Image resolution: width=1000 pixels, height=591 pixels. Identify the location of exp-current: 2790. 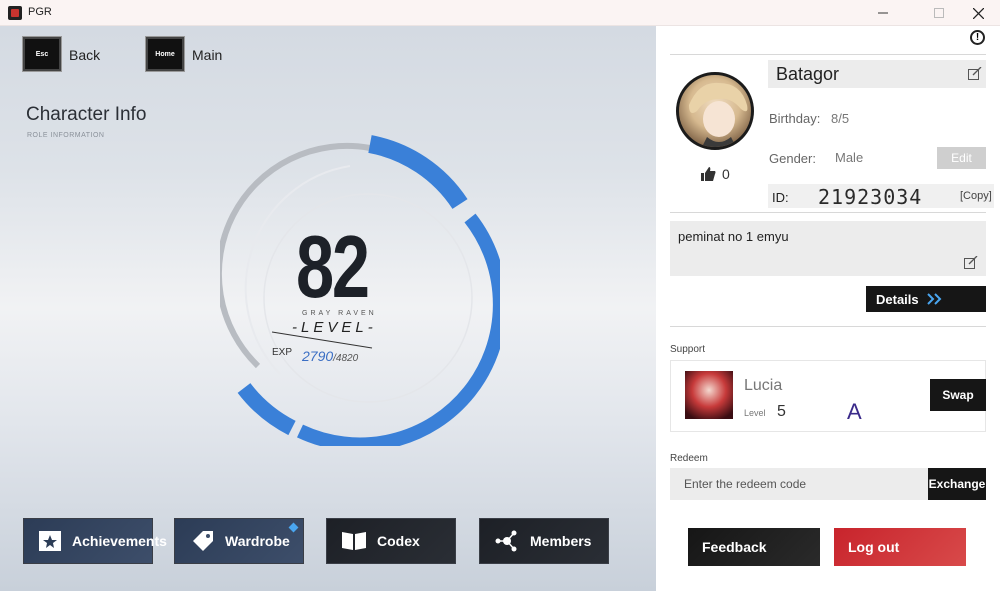
(318, 356).